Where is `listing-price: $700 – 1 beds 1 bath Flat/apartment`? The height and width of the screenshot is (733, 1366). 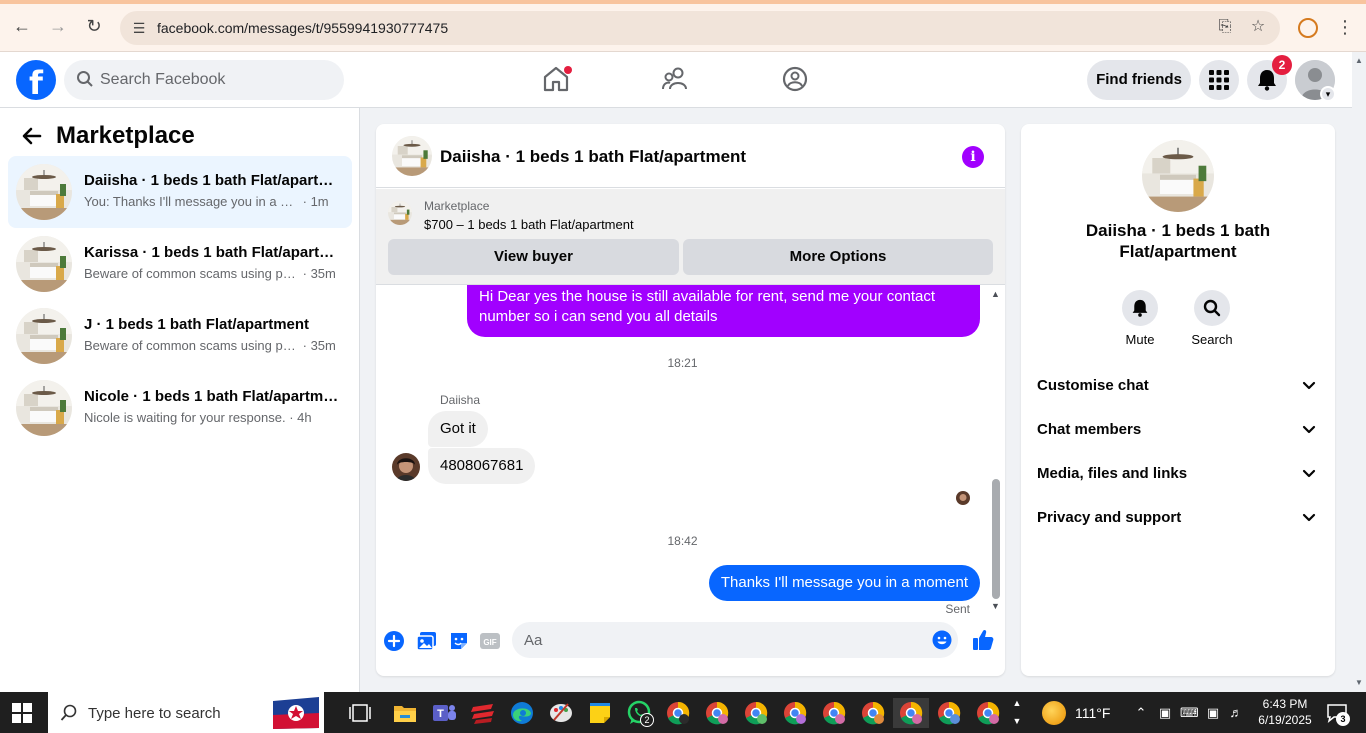 listing-price: $700 – 1 beds 1 bath Flat/apartment is located at coordinates (529, 224).